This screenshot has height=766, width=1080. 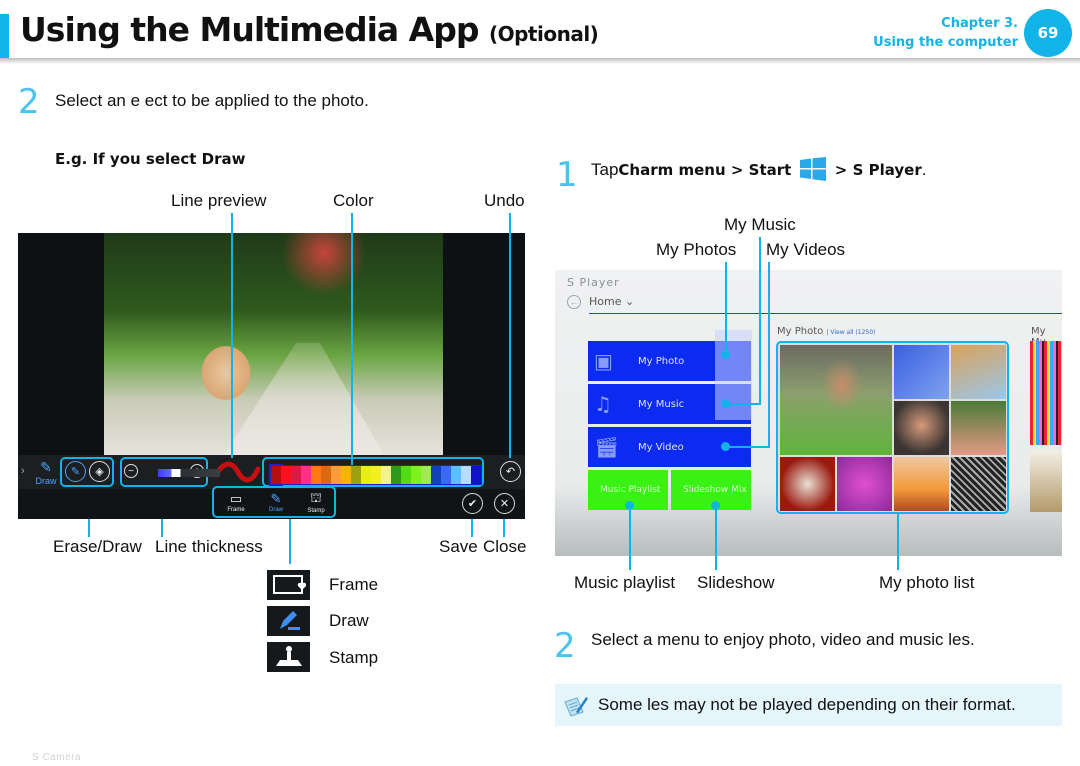 What do you see at coordinates (288, 585) in the screenshot?
I see `legend-frame-icon` at bounding box center [288, 585].